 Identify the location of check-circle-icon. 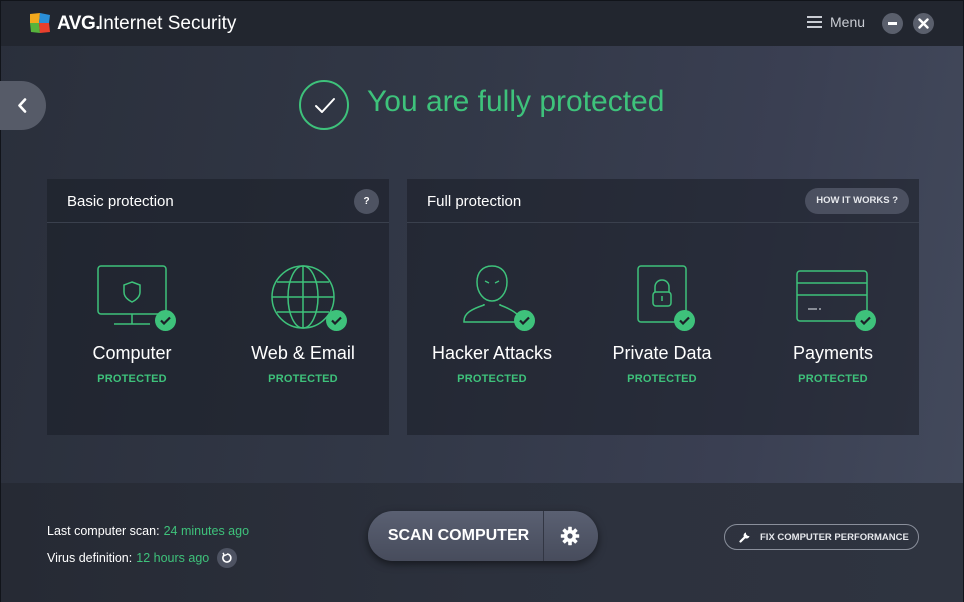
(324, 105).